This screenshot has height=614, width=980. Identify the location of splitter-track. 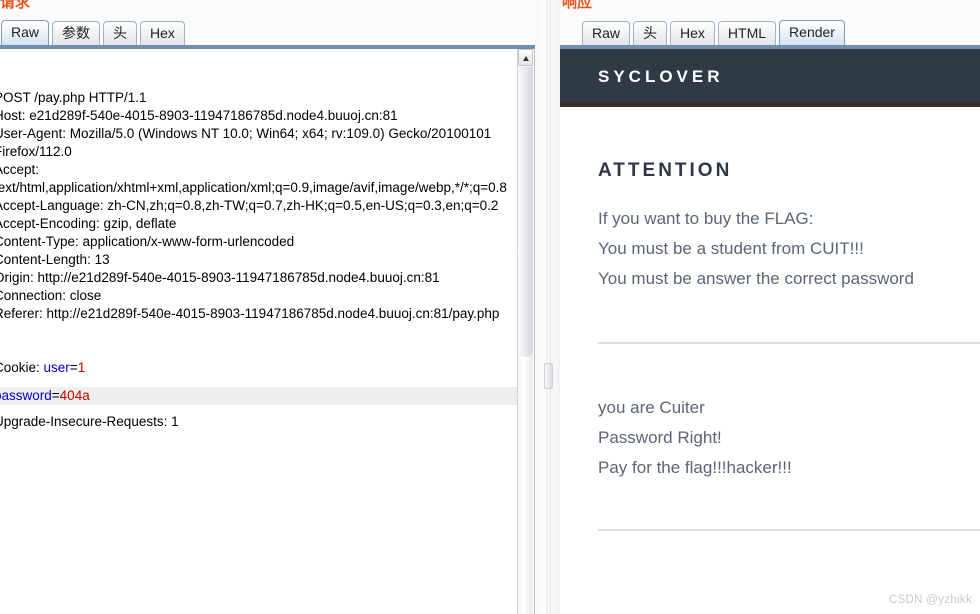
(548, 307).